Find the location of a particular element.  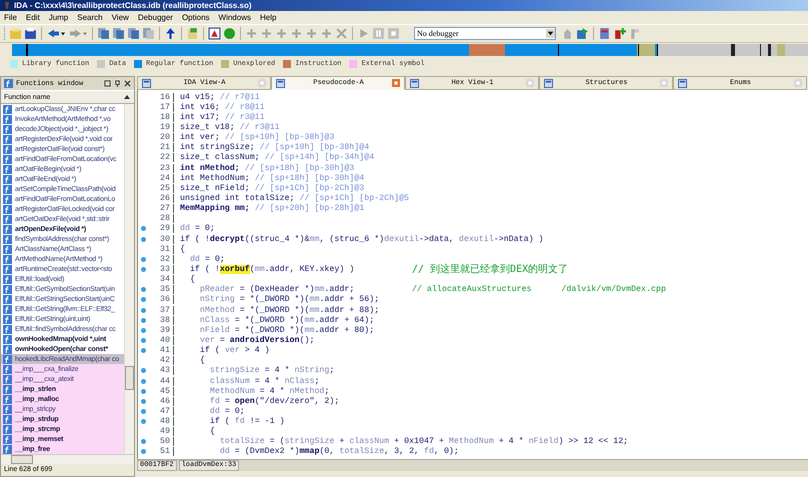

line-number: 41 is located at coordinates (161, 351).